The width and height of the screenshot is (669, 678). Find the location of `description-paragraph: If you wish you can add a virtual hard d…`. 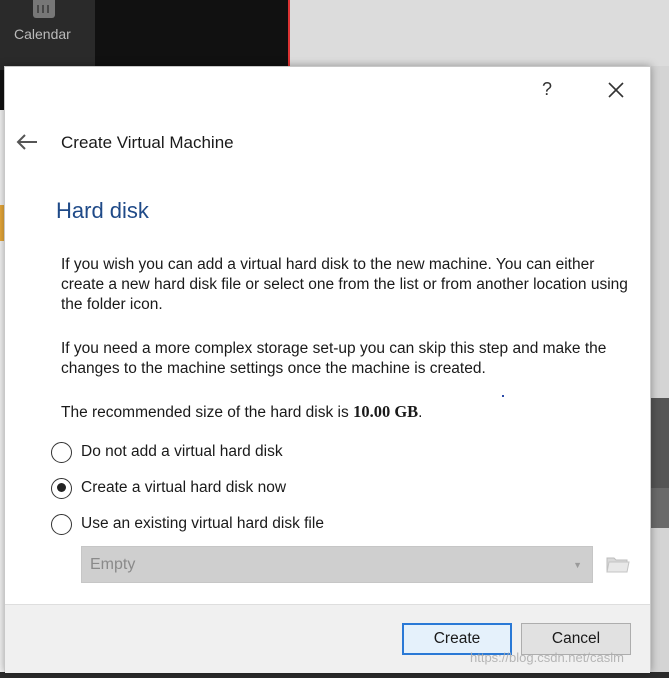

description-paragraph: If you wish you can add a virtual hard d… is located at coordinates (344, 284).